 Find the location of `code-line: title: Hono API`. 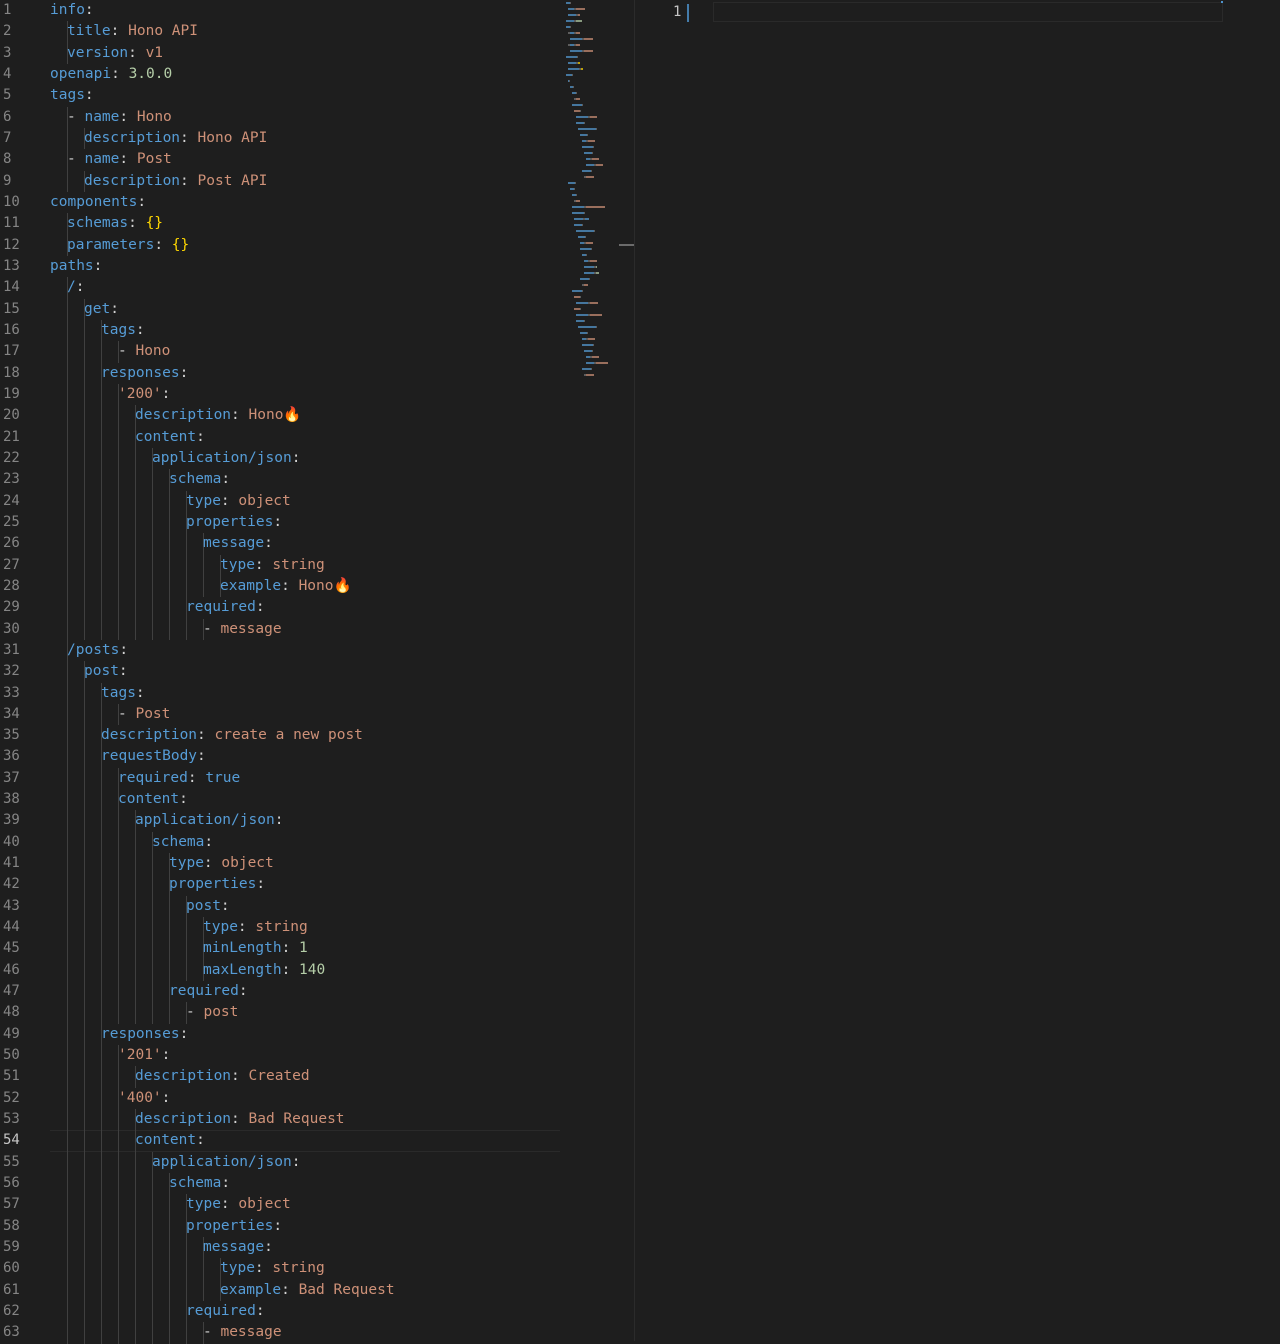

code-line: title: Hono API is located at coordinates (305, 32).